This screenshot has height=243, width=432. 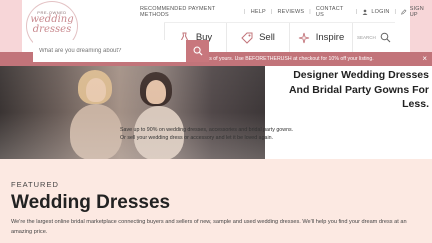 I want to click on recommended-payment-link: RECOMMENDED PAYMENT METHODS, so click(x=189, y=12).